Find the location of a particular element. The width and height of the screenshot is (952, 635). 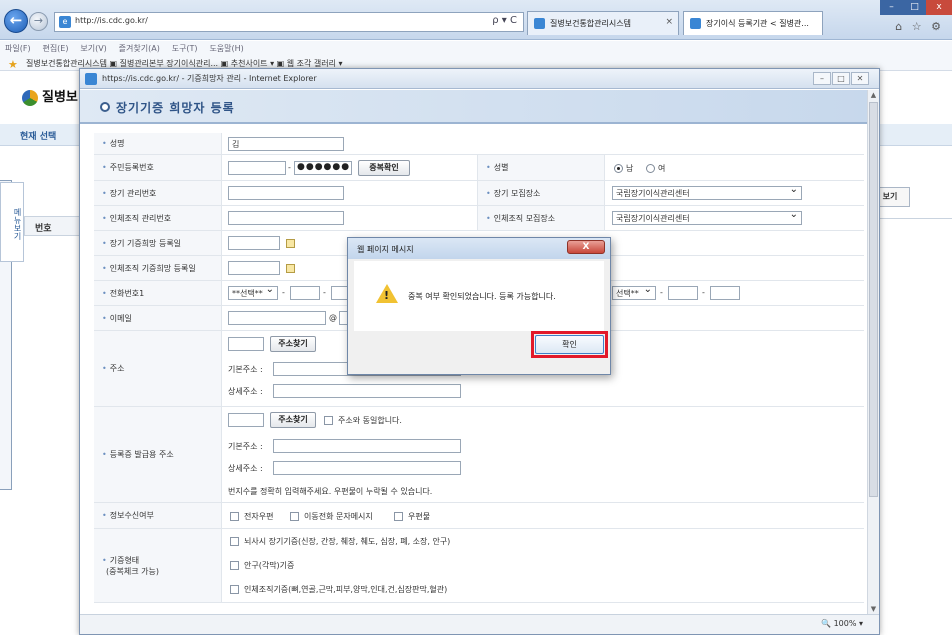

popup-scrollbar: ▲ ▼ is located at coordinates (873, 352).